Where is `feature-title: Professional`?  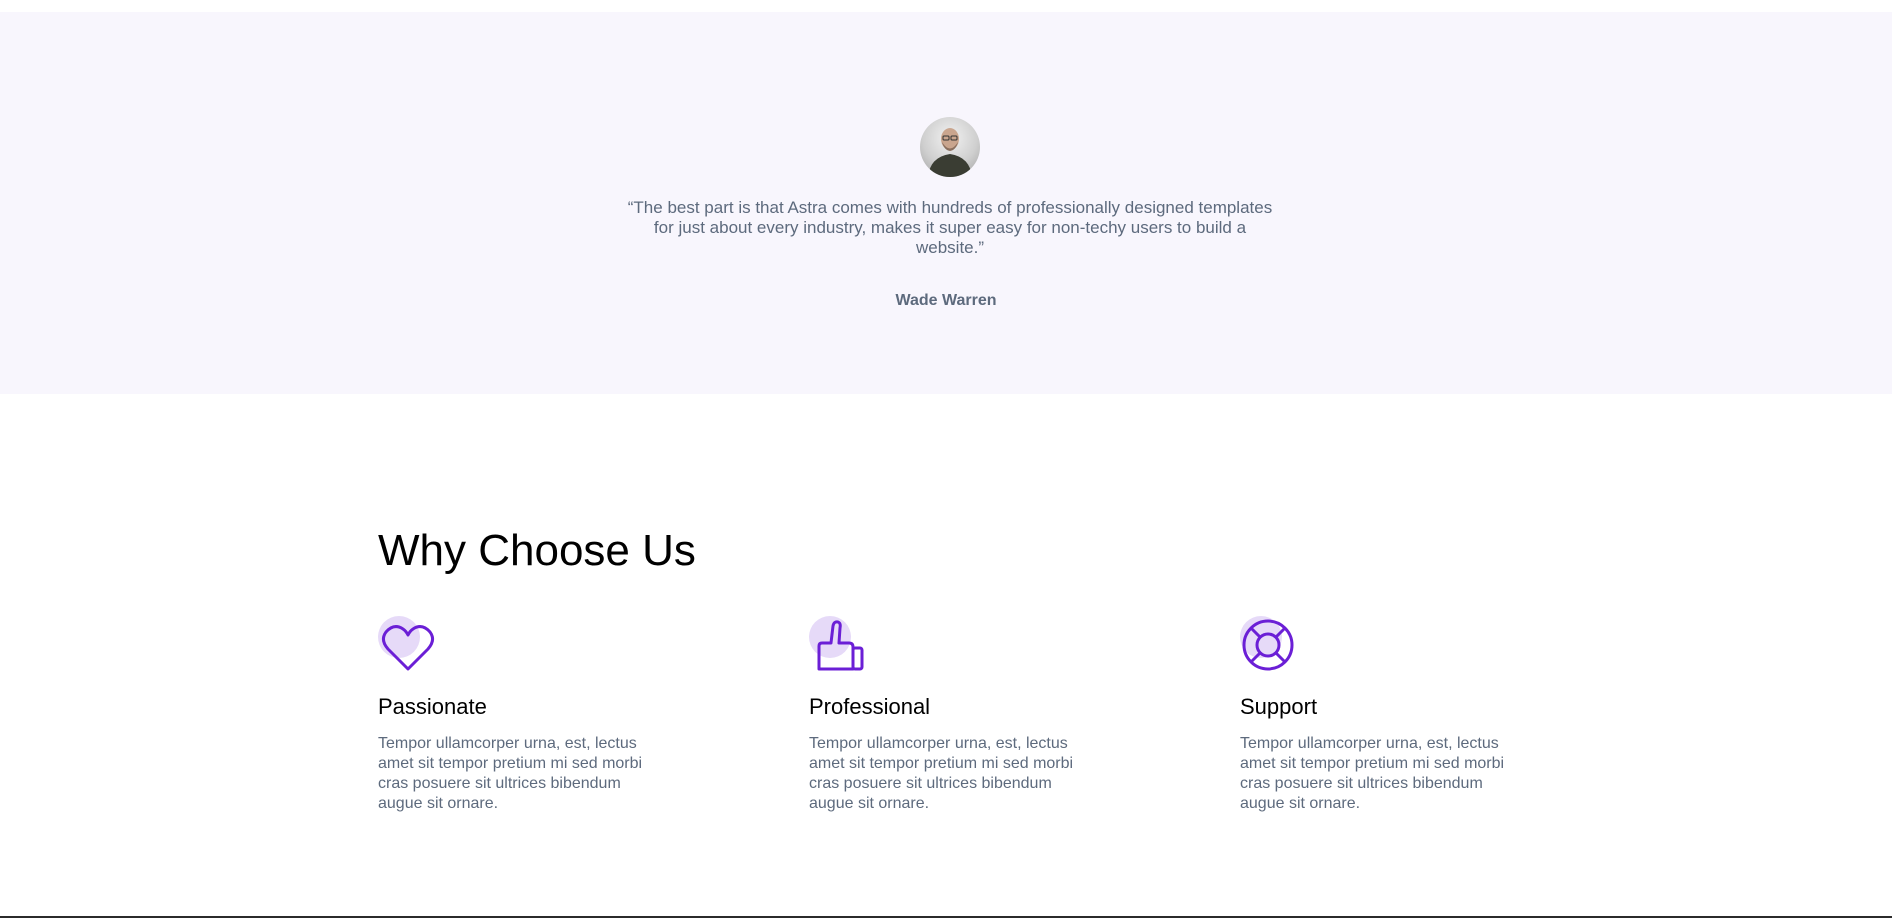
feature-title: Professional is located at coordinates (870, 706).